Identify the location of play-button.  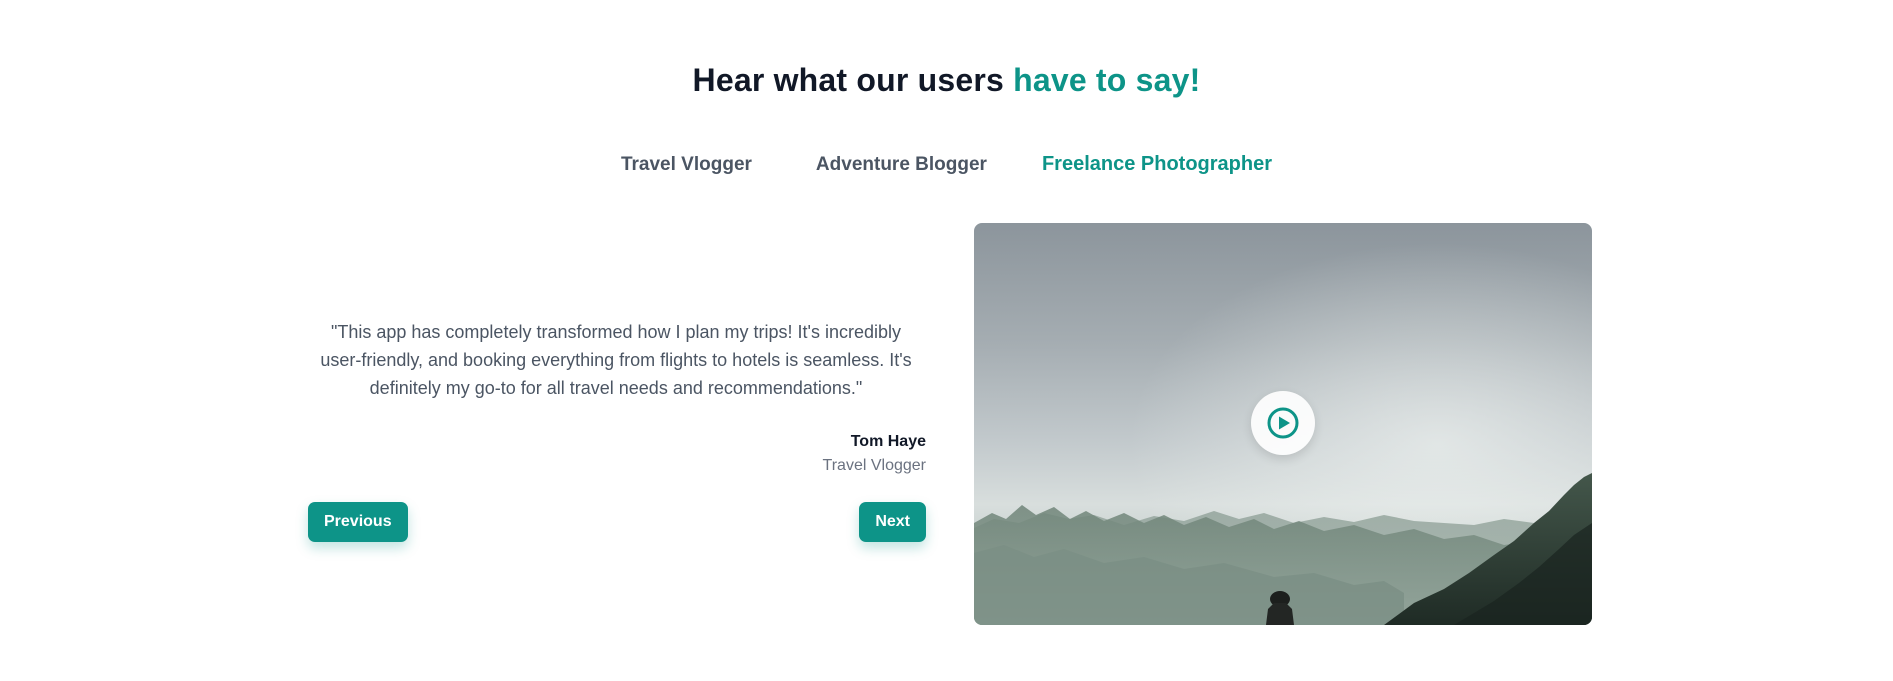
(1283, 423).